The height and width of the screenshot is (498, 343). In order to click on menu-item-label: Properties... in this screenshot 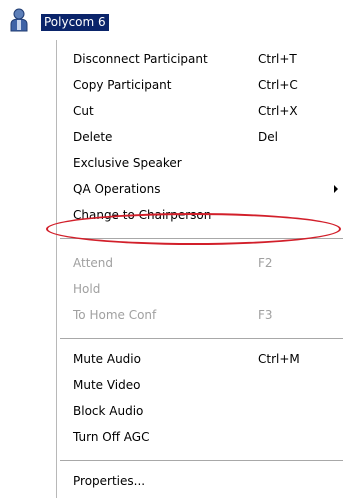, I will do `click(109, 481)`.